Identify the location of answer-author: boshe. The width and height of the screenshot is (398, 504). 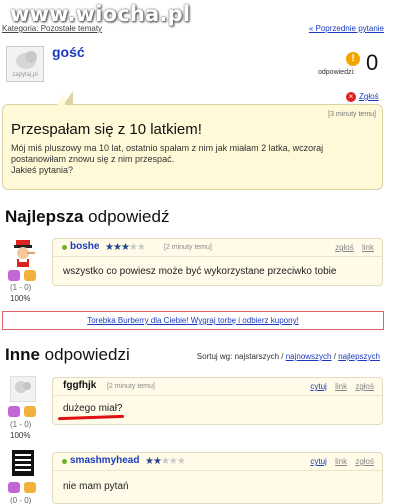
(84, 246).